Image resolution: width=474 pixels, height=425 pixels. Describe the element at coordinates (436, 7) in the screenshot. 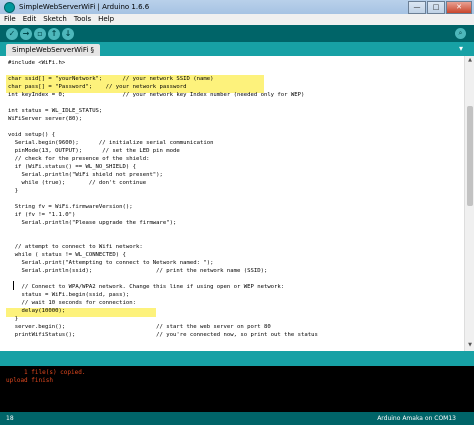

I see `maximize-button: □` at that location.